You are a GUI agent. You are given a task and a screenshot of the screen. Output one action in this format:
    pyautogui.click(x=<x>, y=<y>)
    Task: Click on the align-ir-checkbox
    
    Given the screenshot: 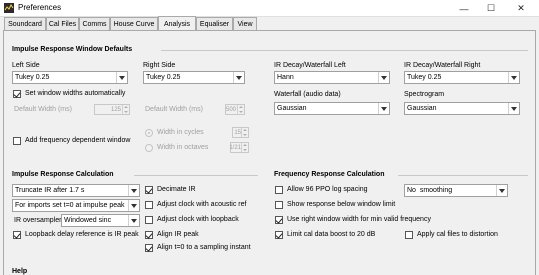 What is the action you would take?
    pyautogui.click(x=149, y=235)
    